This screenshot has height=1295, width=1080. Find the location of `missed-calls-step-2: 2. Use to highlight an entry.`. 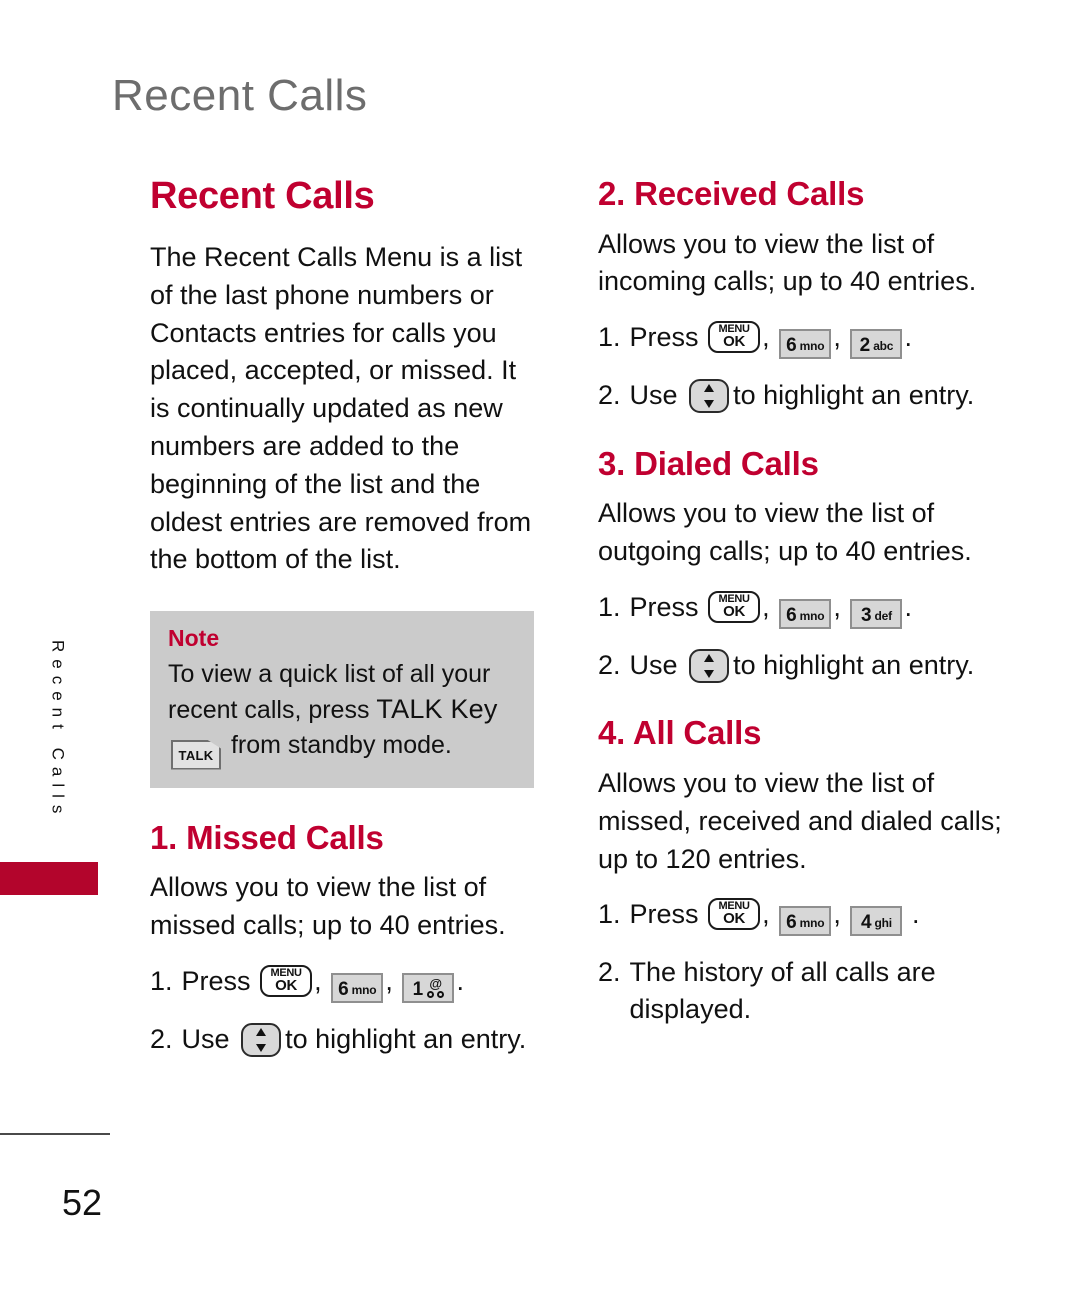

missed-calls-step-2: 2. Use to highlight an entry. is located at coordinates (346, 1039).